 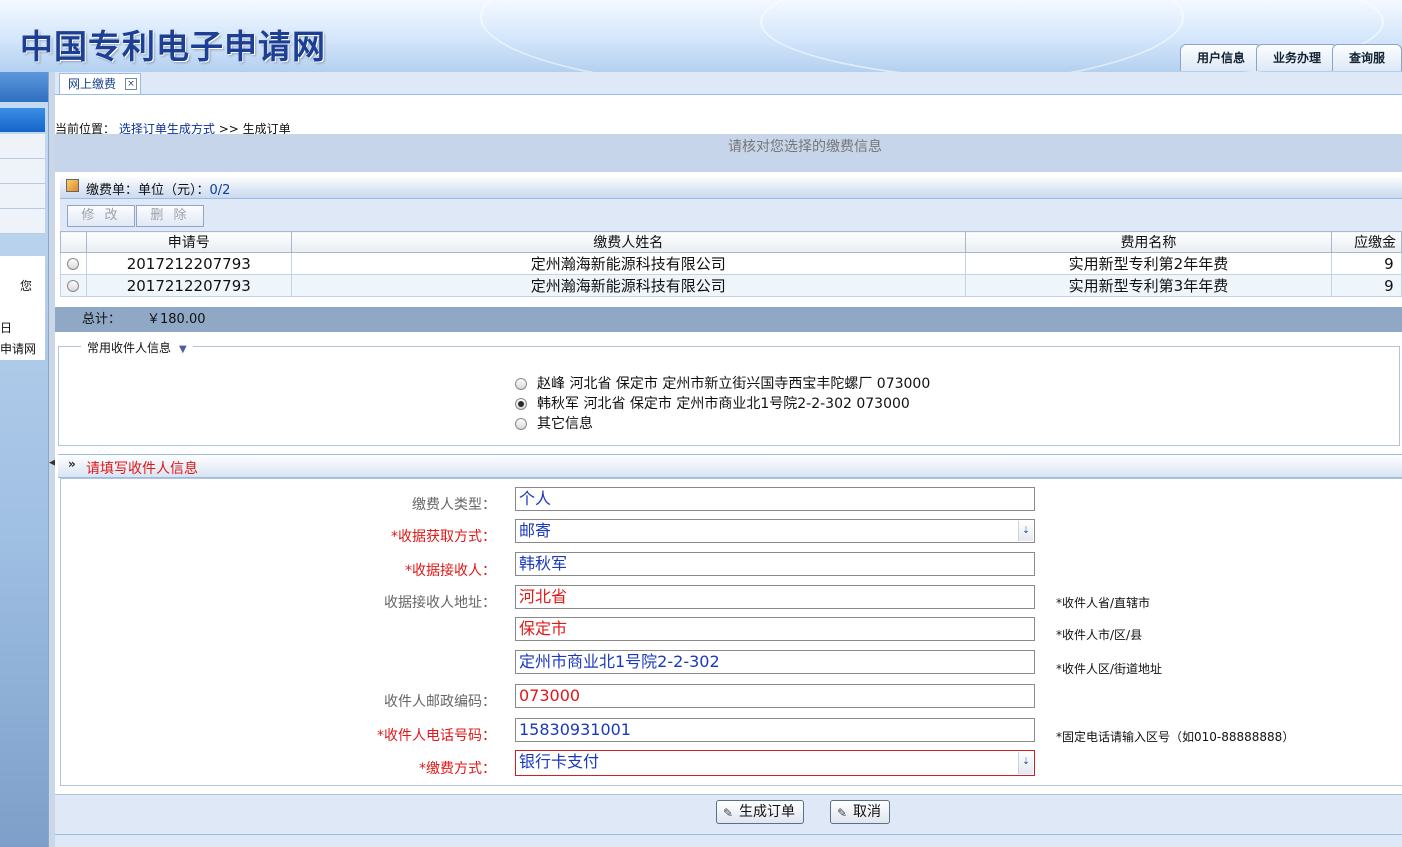 What do you see at coordinates (1103, 603) in the screenshot?
I see `province-note: *收件人省/直辖市` at bounding box center [1103, 603].